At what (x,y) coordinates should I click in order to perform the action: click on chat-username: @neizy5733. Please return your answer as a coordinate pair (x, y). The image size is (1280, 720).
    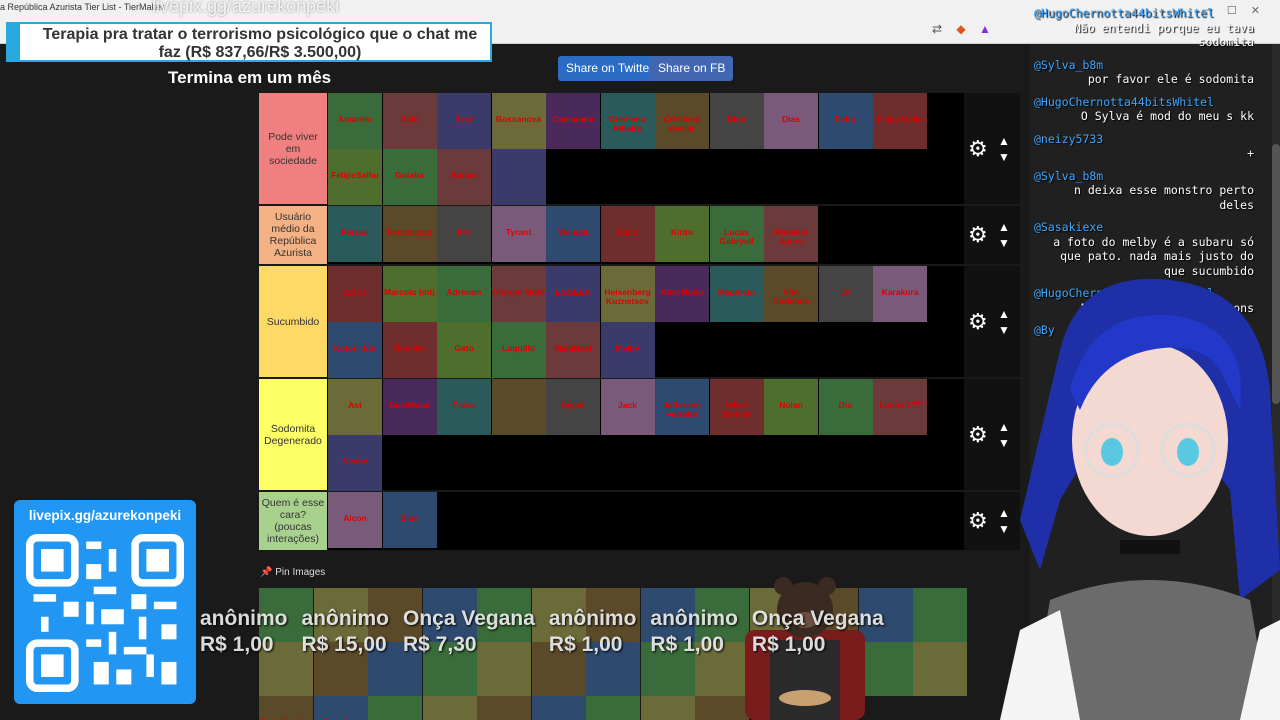
    Looking at the image, I should click on (1144, 139).